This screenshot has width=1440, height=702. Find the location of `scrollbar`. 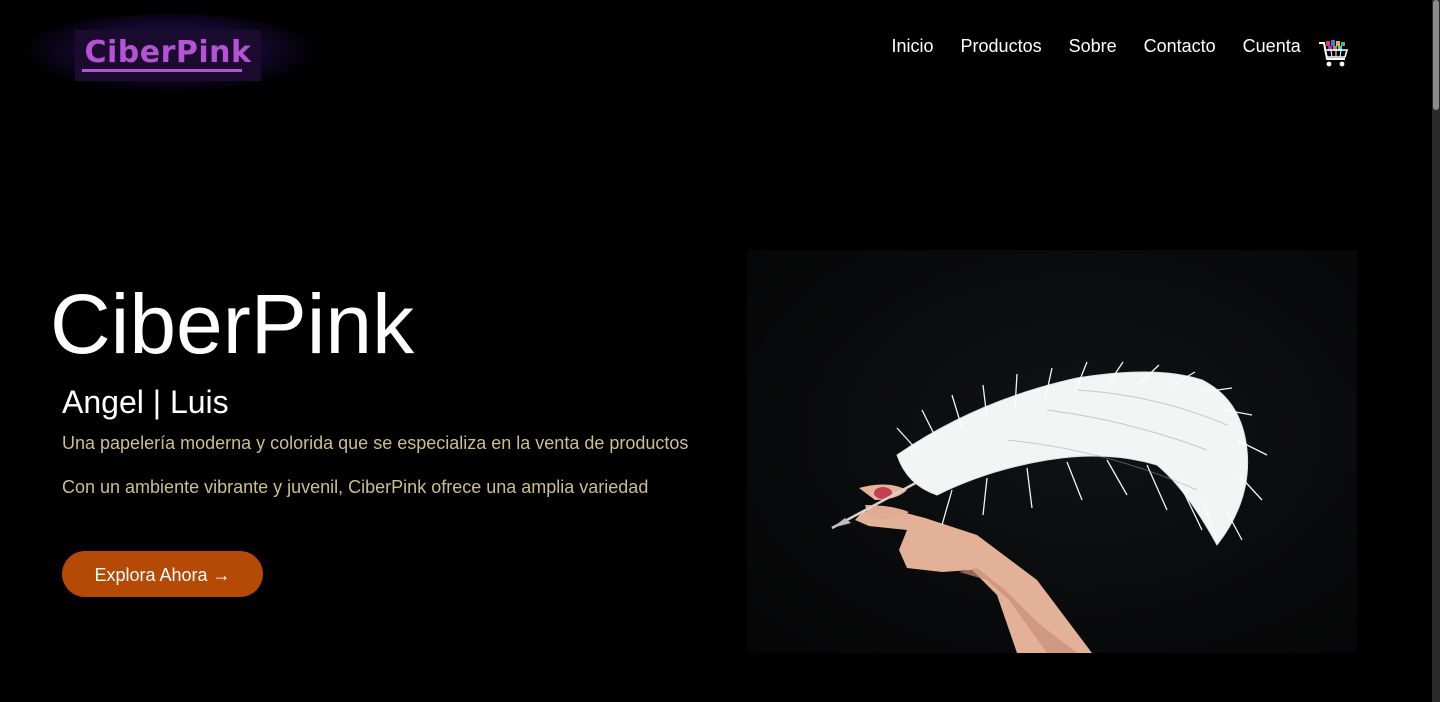

scrollbar is located at coordinates (1436, 351).